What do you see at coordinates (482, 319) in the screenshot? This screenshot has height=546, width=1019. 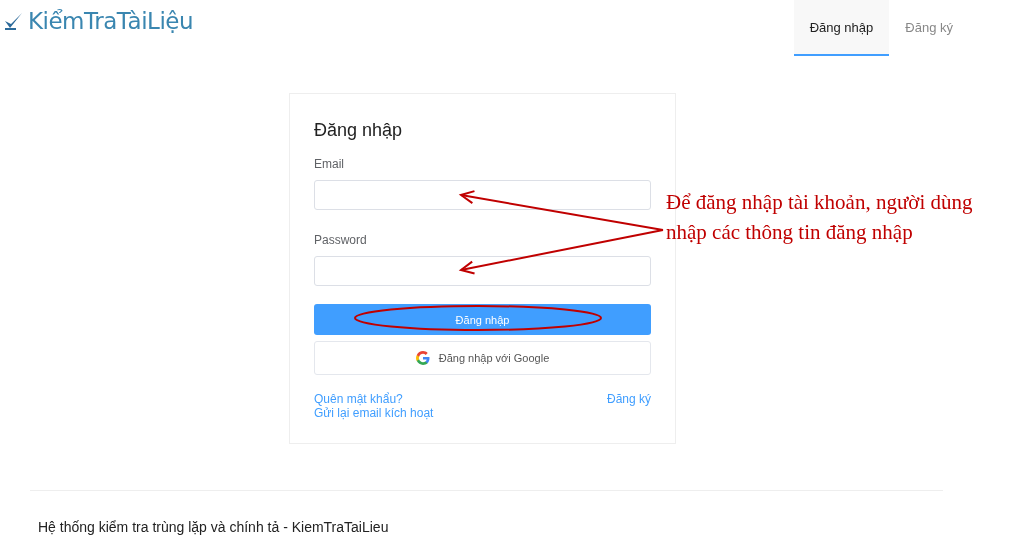 I see `login-button: Đăng nhập` at bounding box center [482, 319].